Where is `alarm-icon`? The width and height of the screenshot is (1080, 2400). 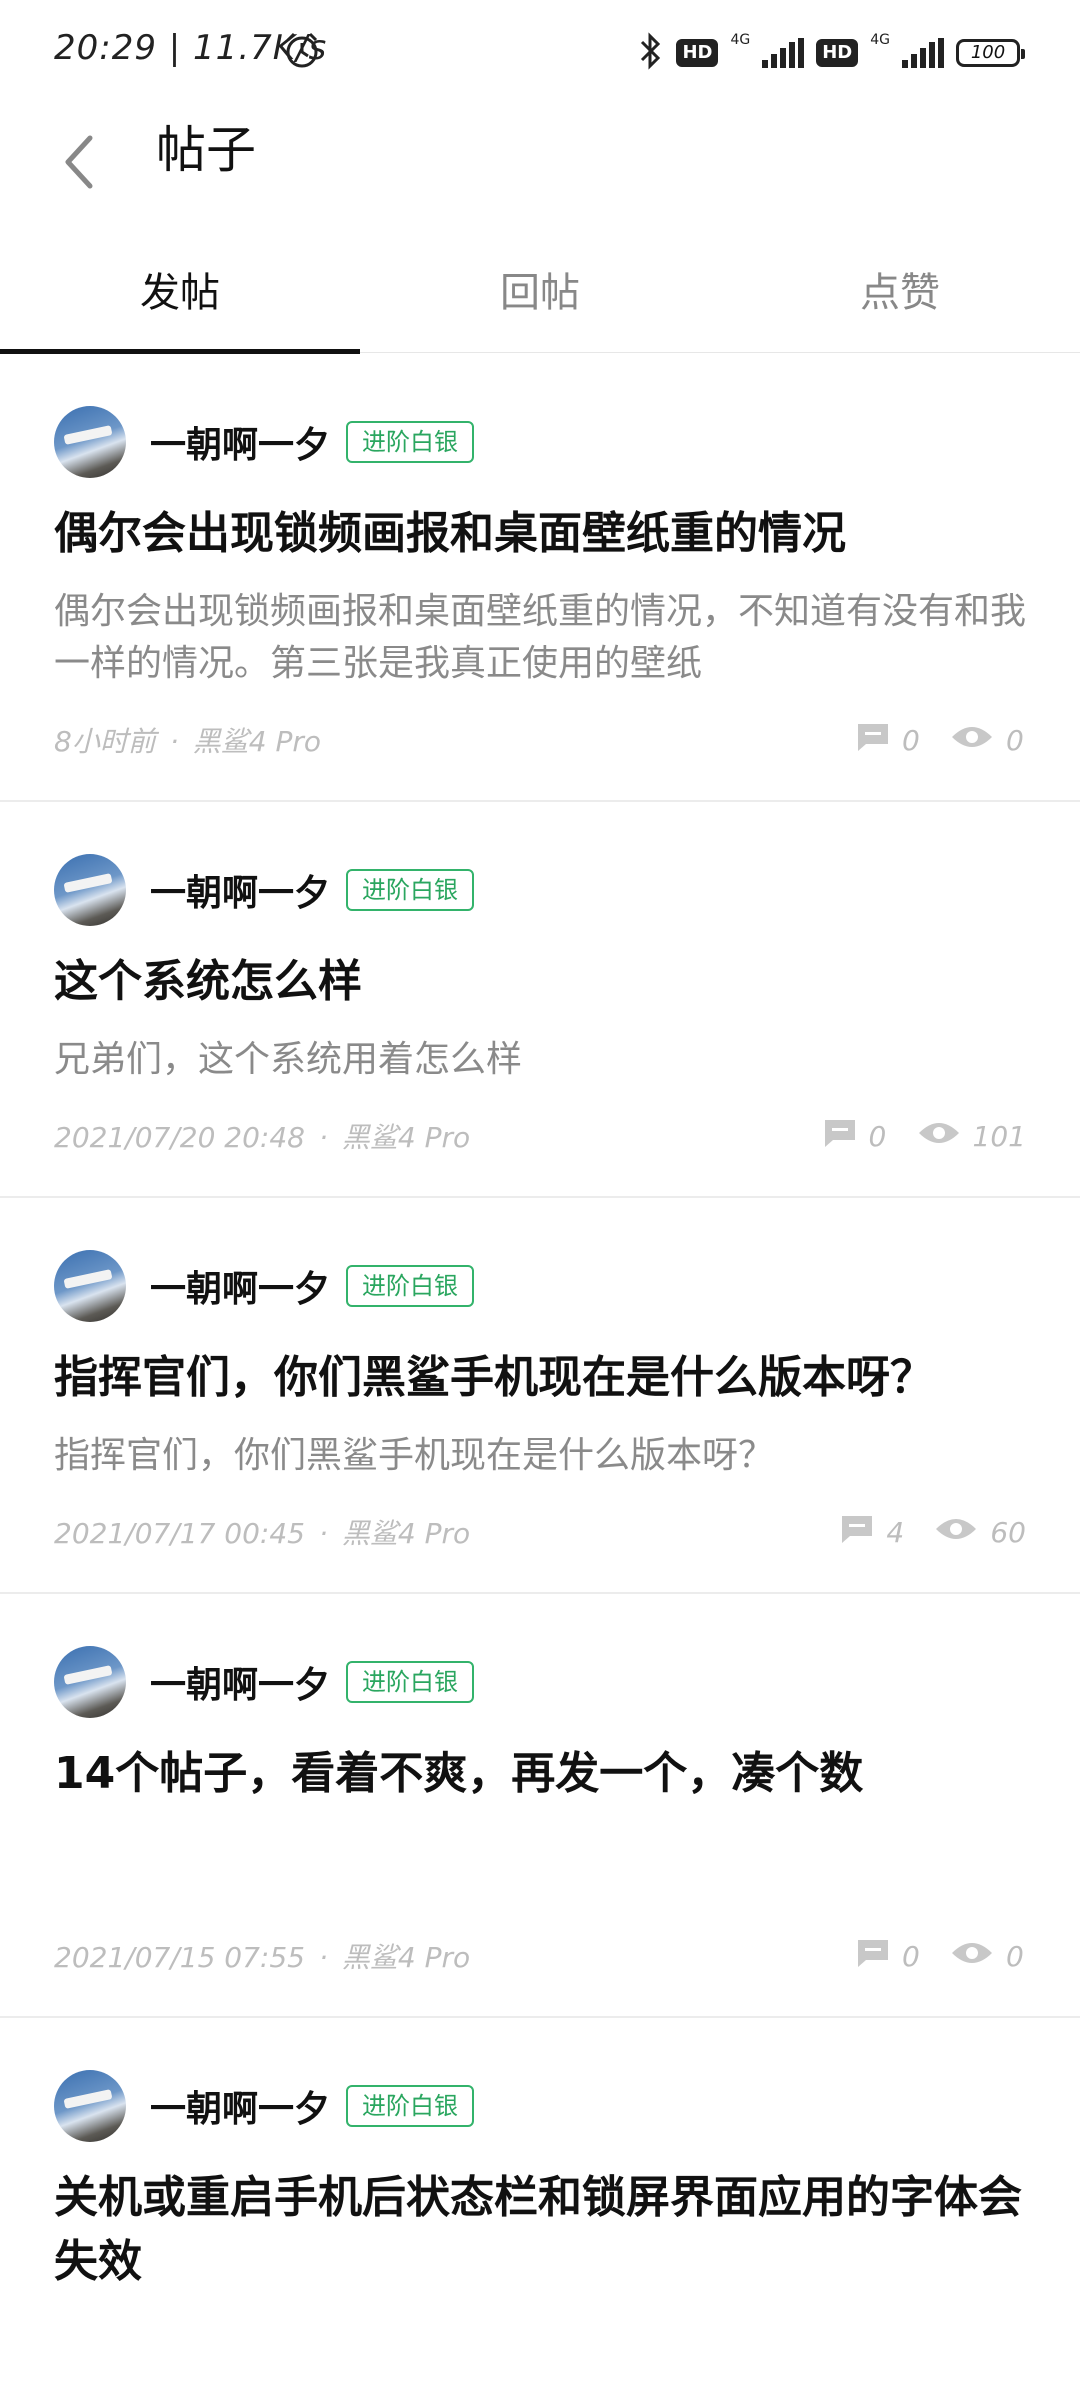
alarm-icon is located at coordinates (302, 52).